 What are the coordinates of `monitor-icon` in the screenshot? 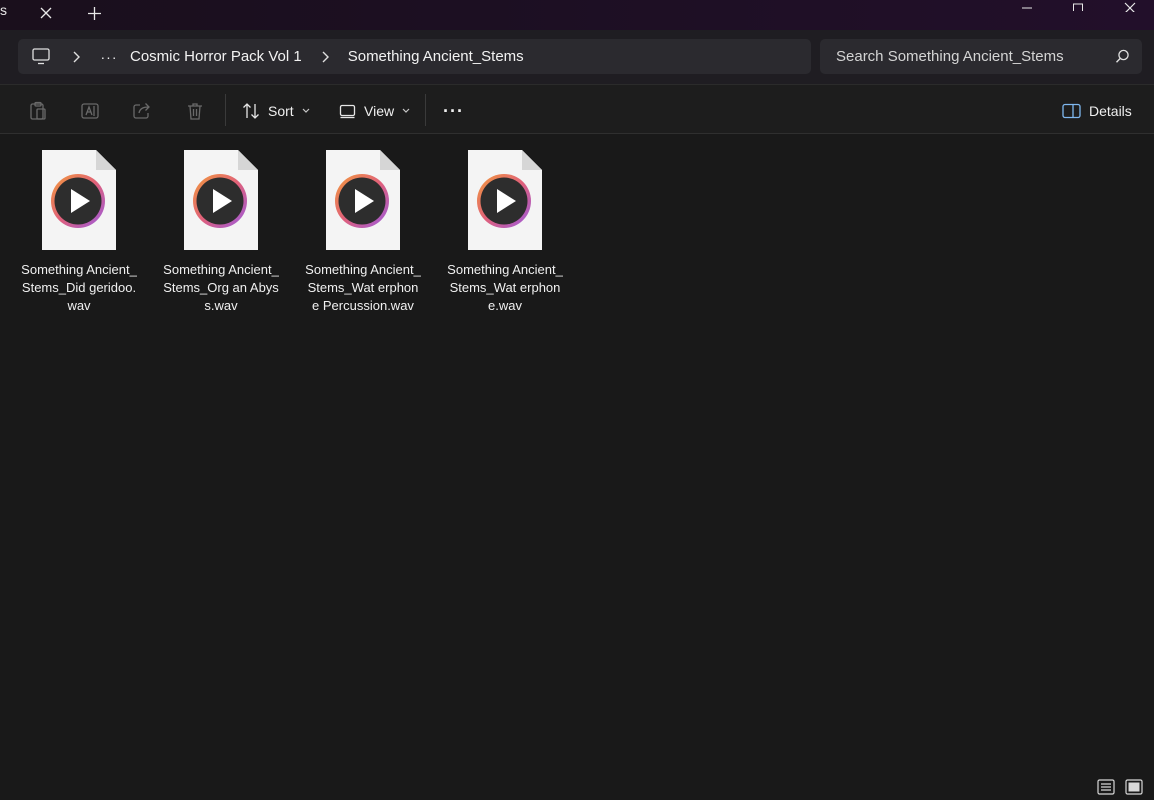 It's located at (41, 56).